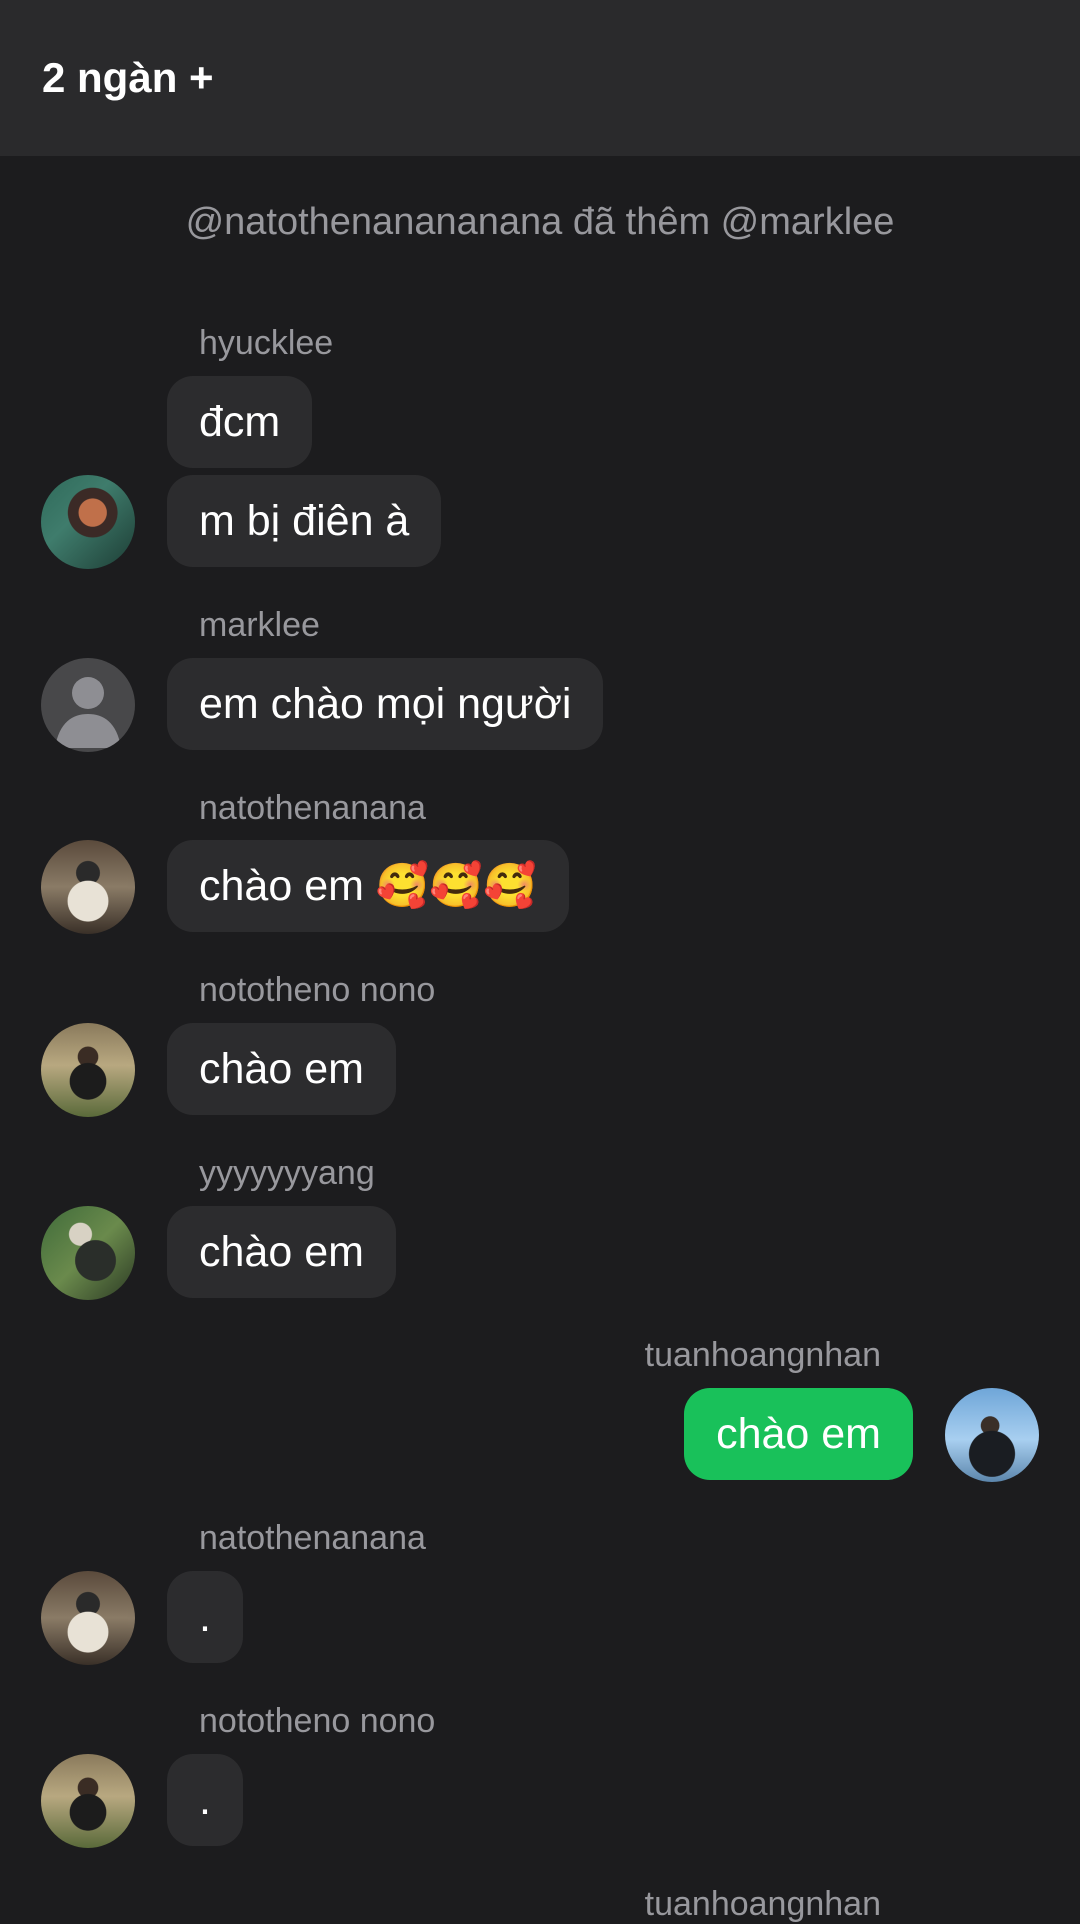 This screenshot has height=1924, width=1080. I want to click on sender-name: hyucklee, so click(266, 343).